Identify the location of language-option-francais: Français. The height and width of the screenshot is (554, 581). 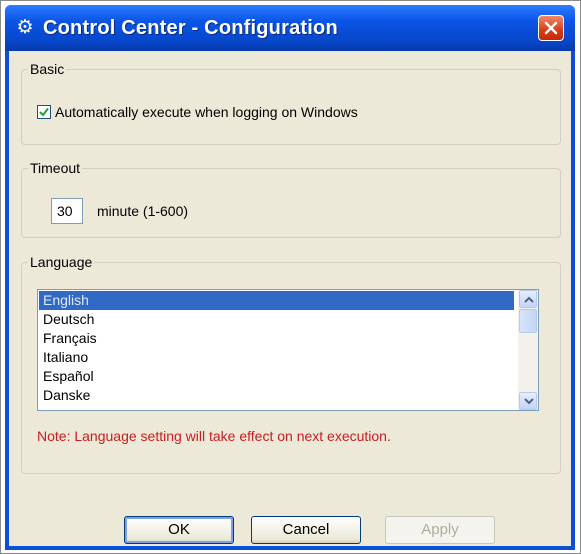
(276, 338).